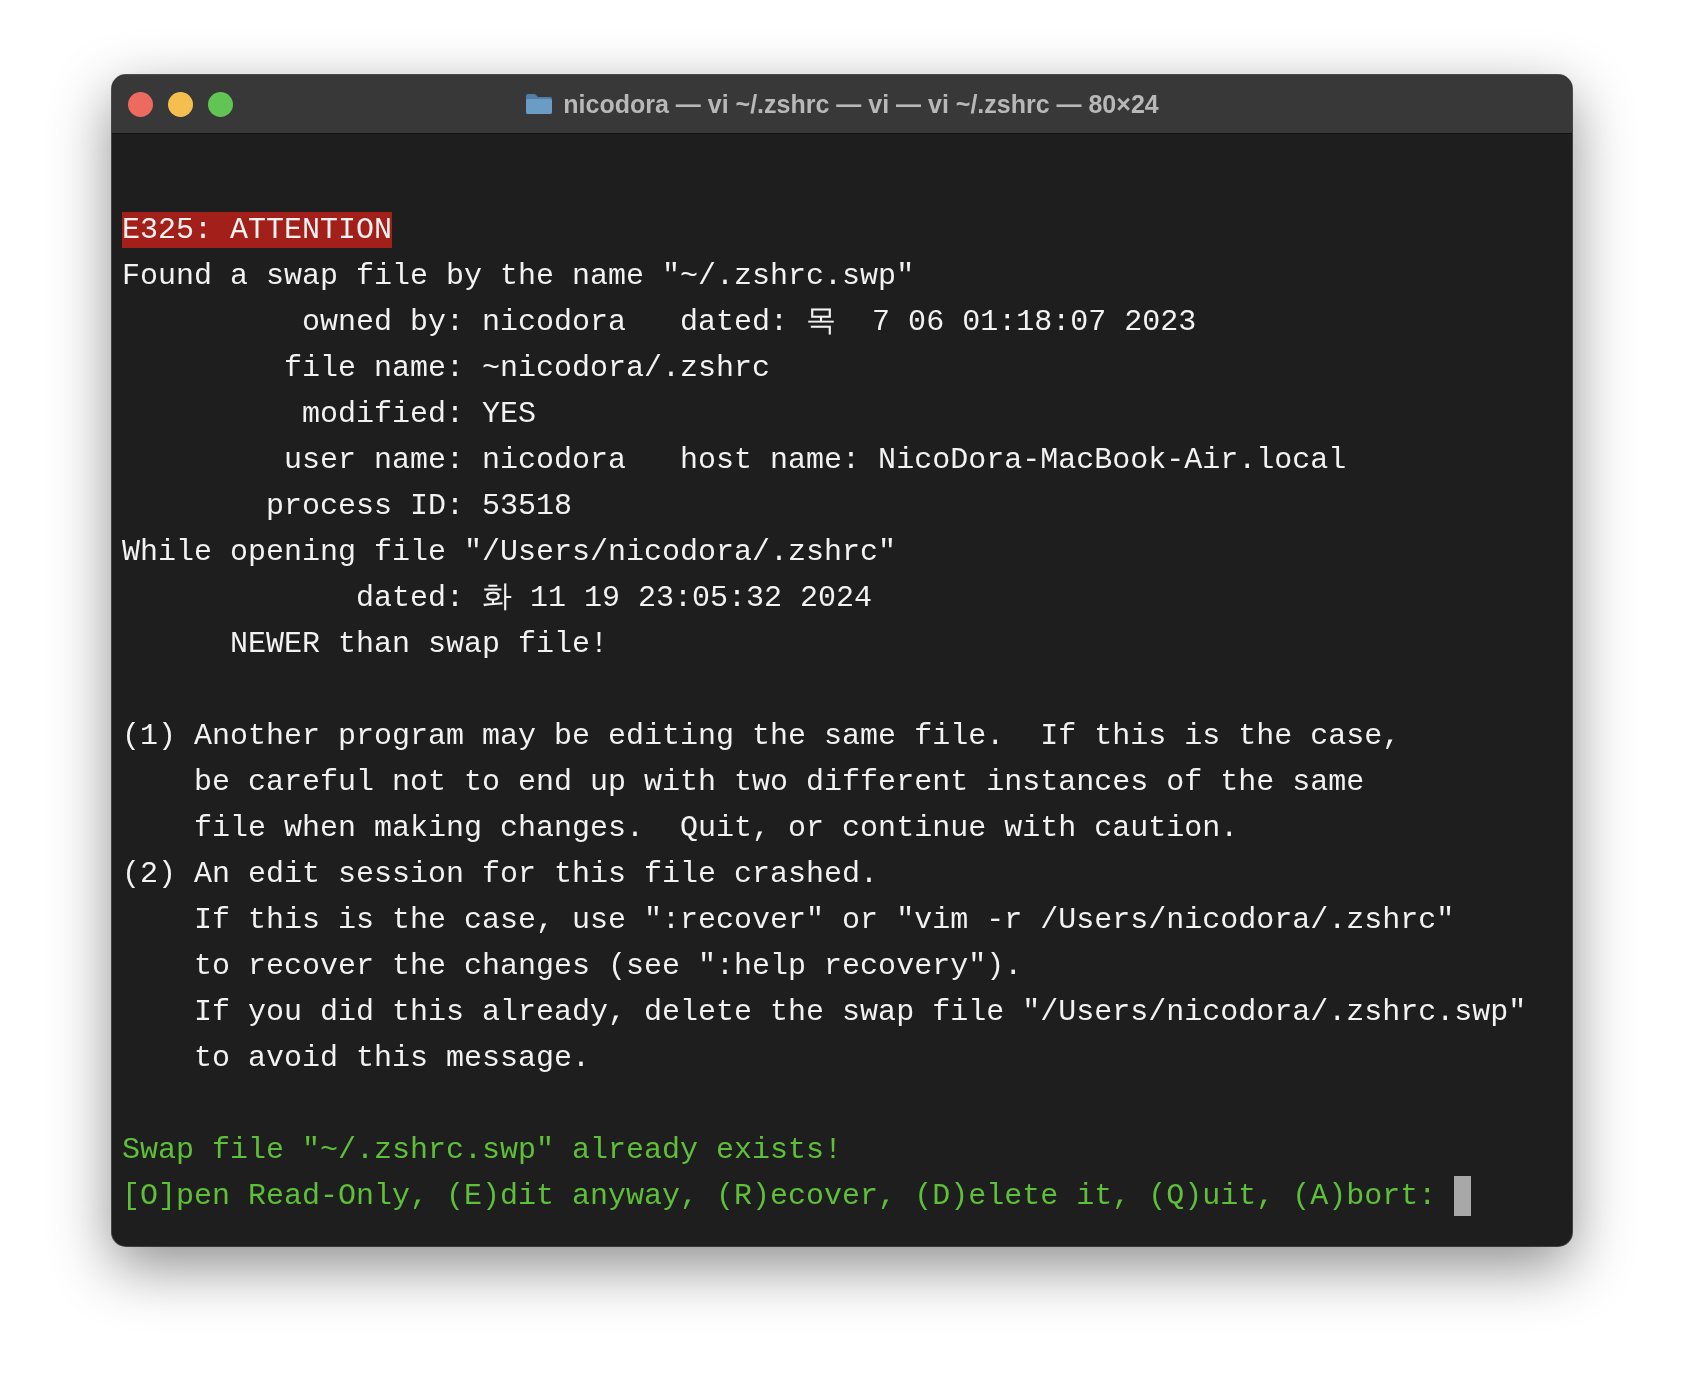 The height and width of the screenshot is (1394, 1684). What do you see at coordinates (716, 828) in the screenshot?
I see `terminal-line: file when making changes. Quit, or continue with caution.` at bounding box center [716, 828].